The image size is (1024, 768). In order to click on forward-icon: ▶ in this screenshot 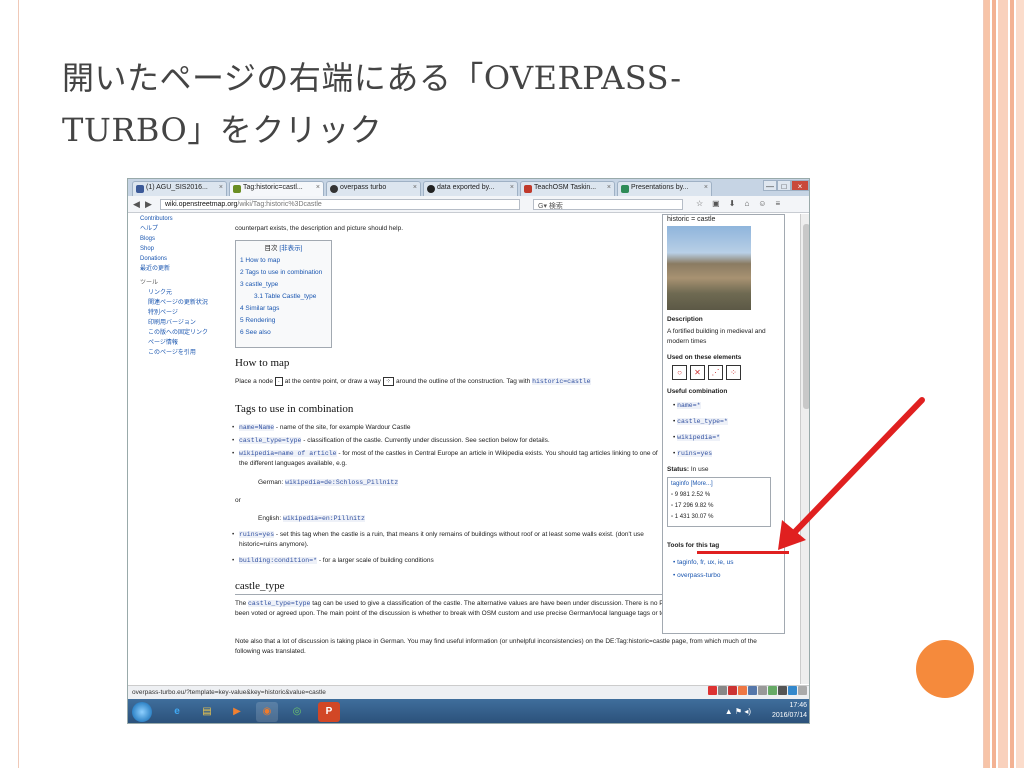, I will do `click(148, 204)`.